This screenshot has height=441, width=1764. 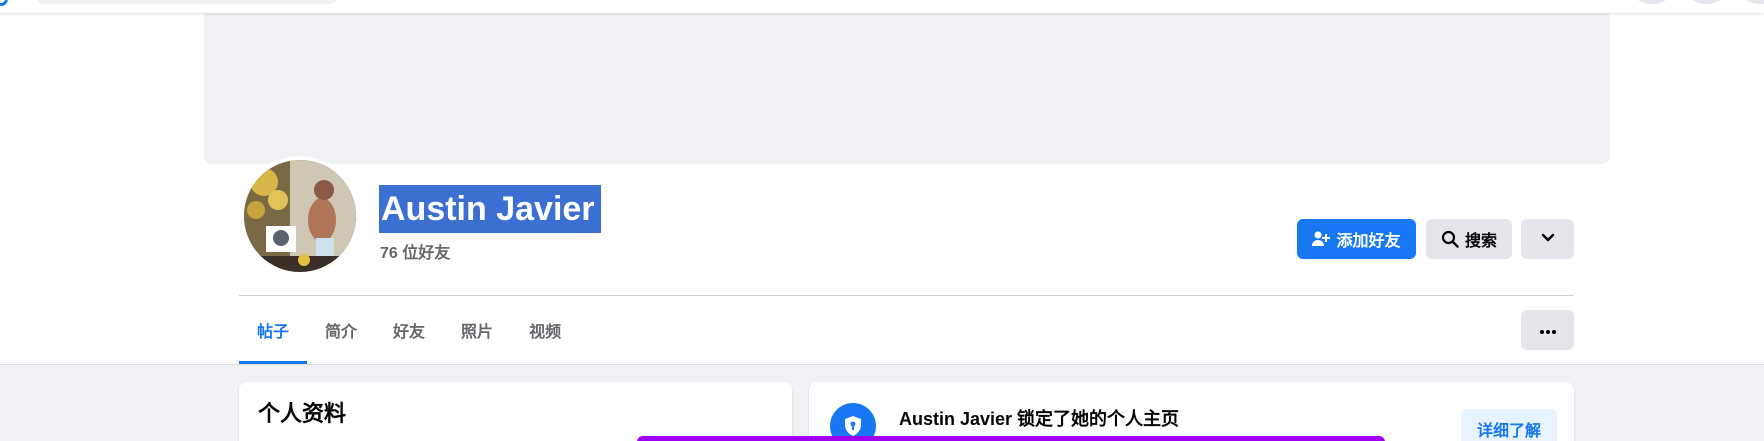 I want to click on nav-menu-button, so click(x=1652, y=2).